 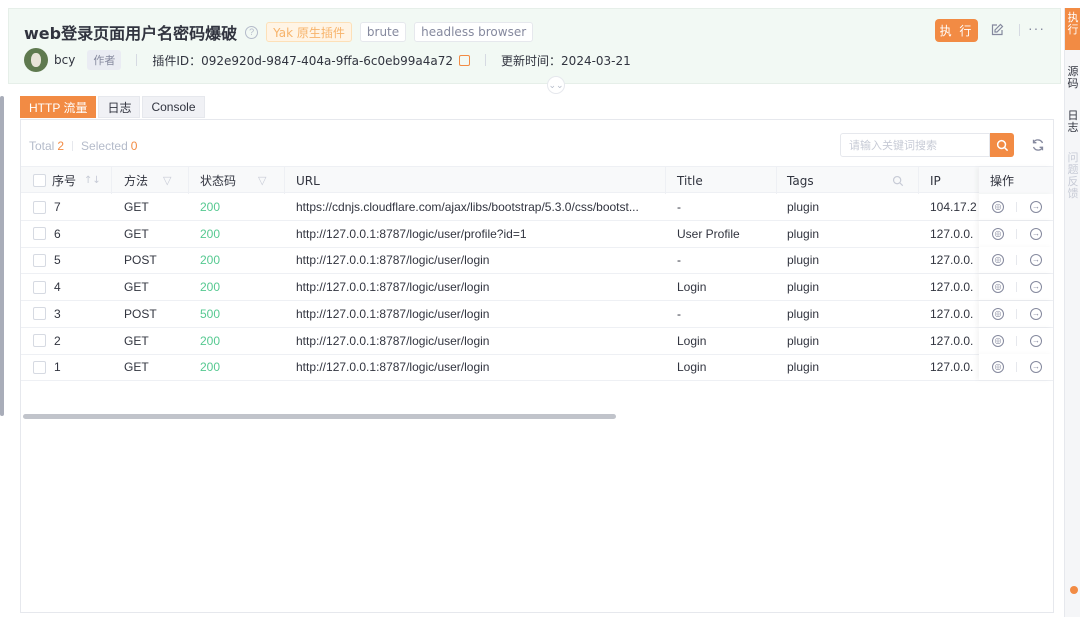 What do you see at coordinates (57, 313) in the screenshot?
I see `cell-id: 3` at bounding box center [57, 313].